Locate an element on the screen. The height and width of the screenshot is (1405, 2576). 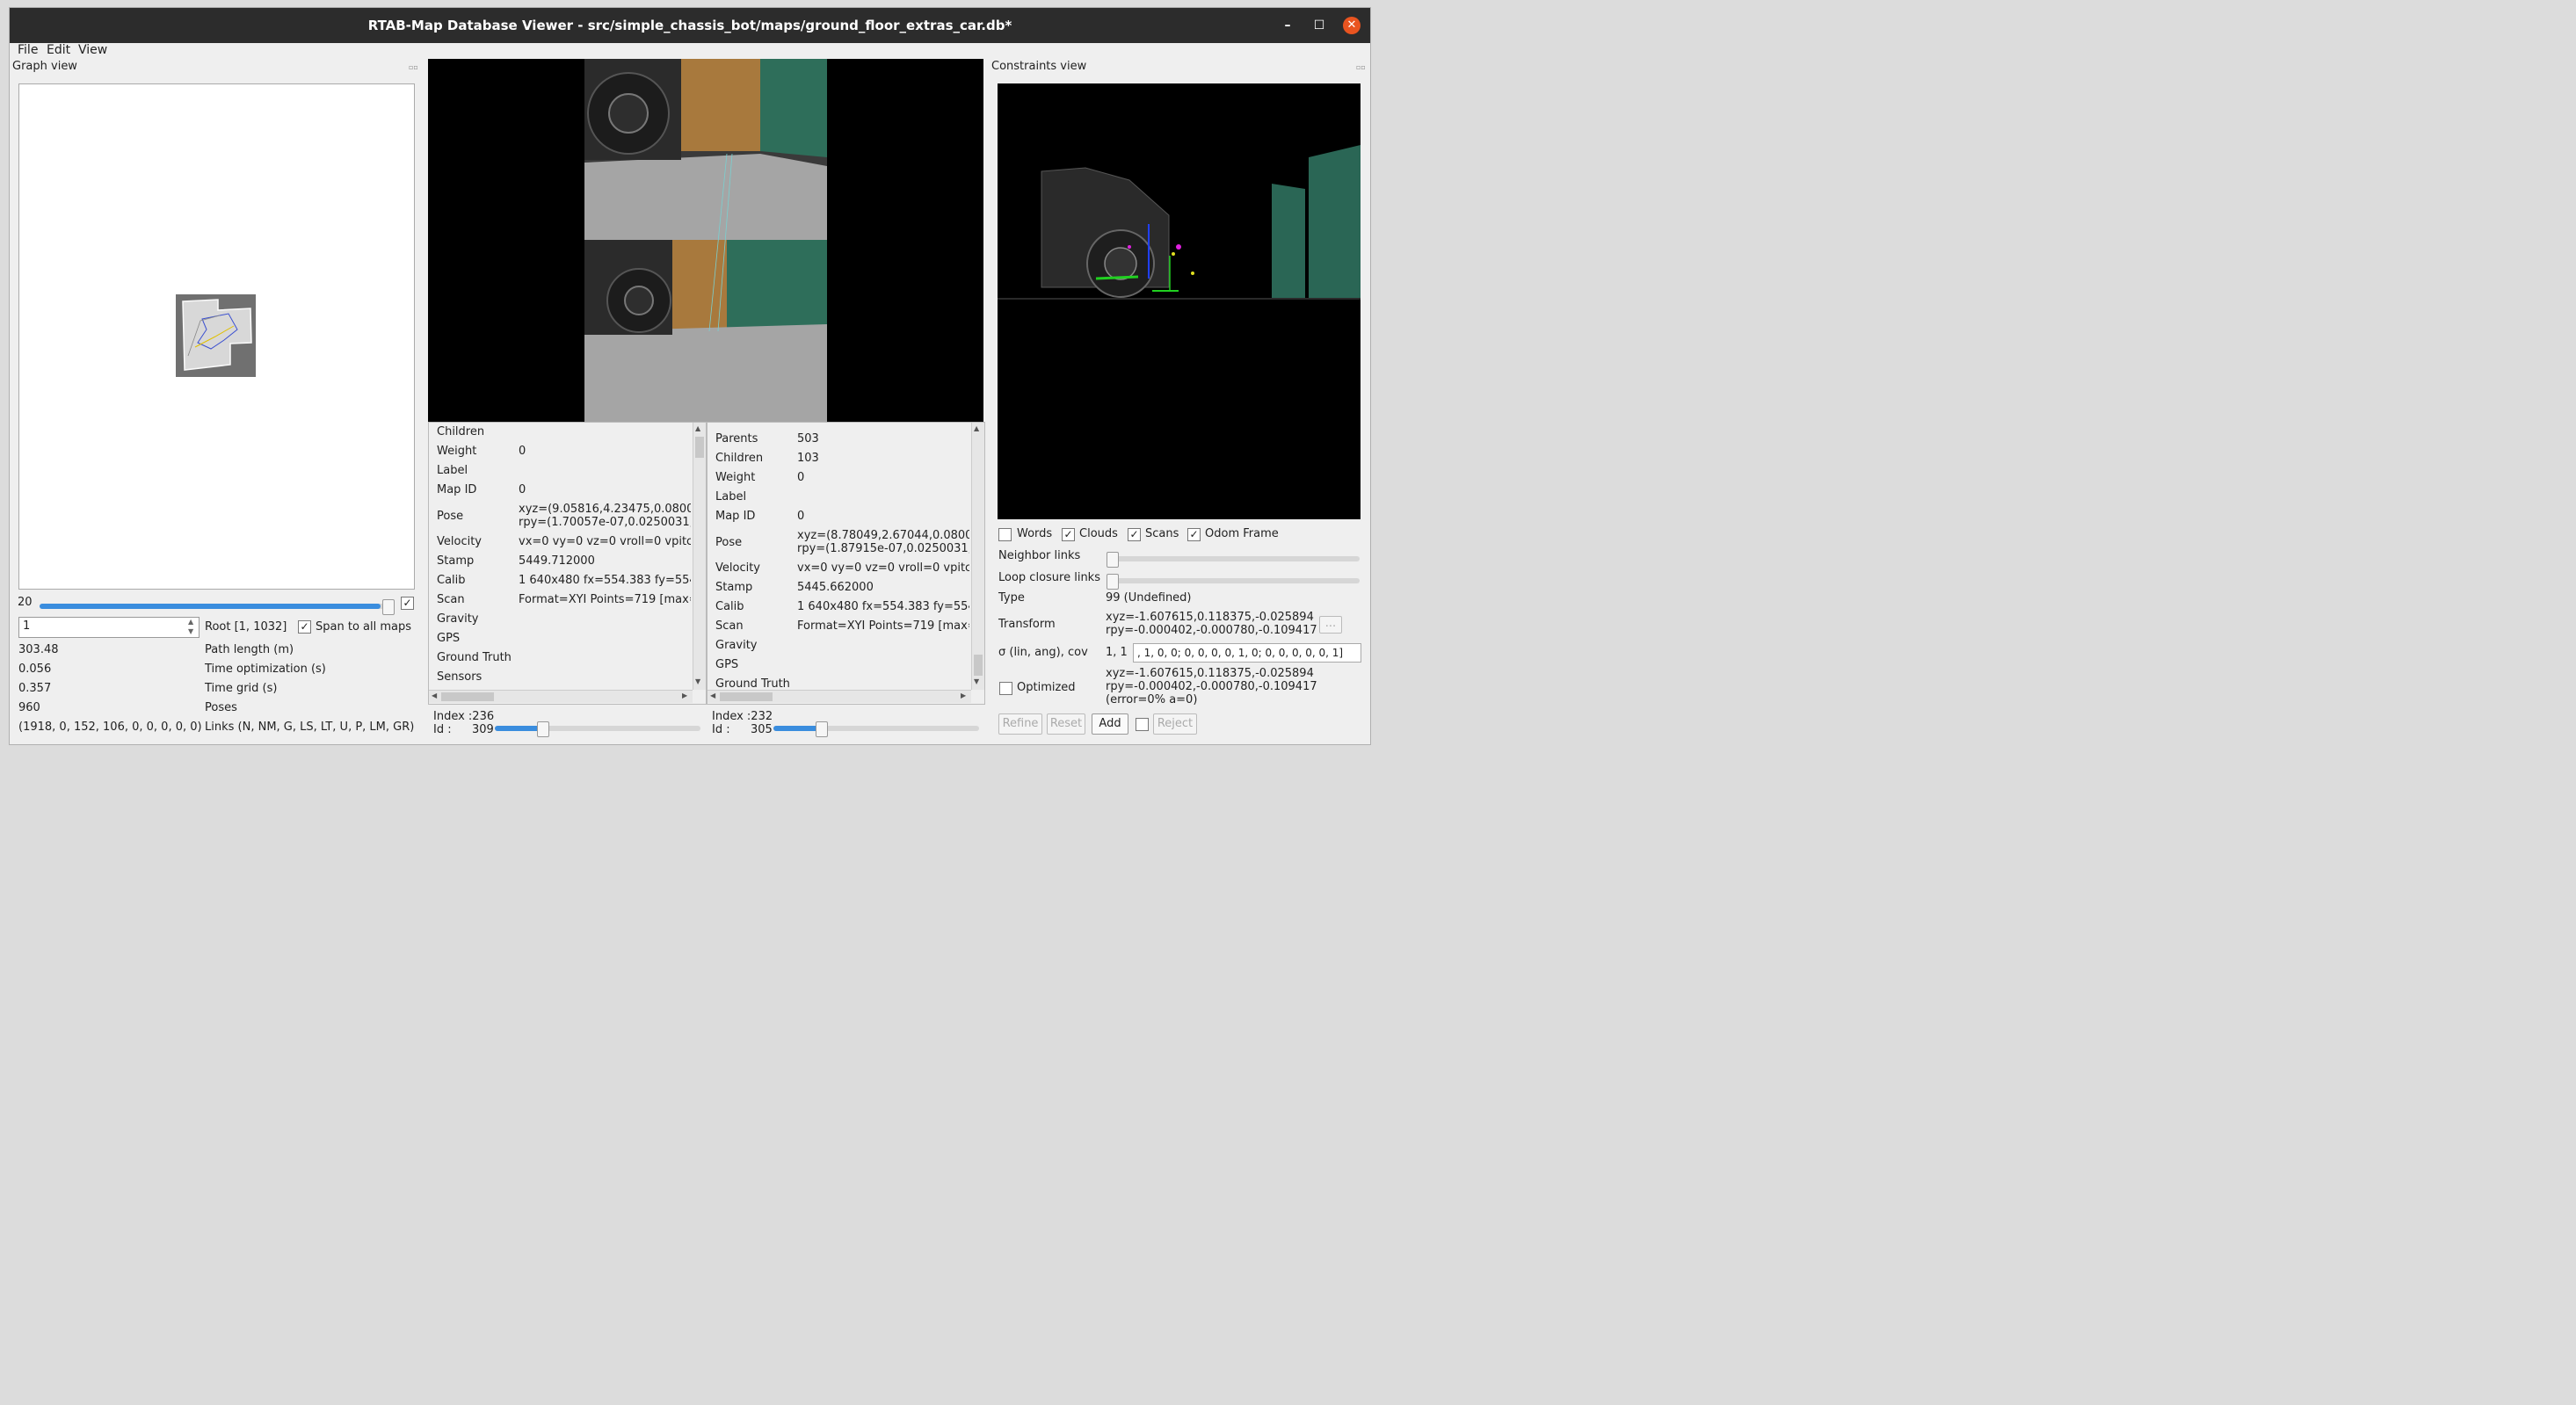
right-index-slider-fill is located at coordinates (797, 728).